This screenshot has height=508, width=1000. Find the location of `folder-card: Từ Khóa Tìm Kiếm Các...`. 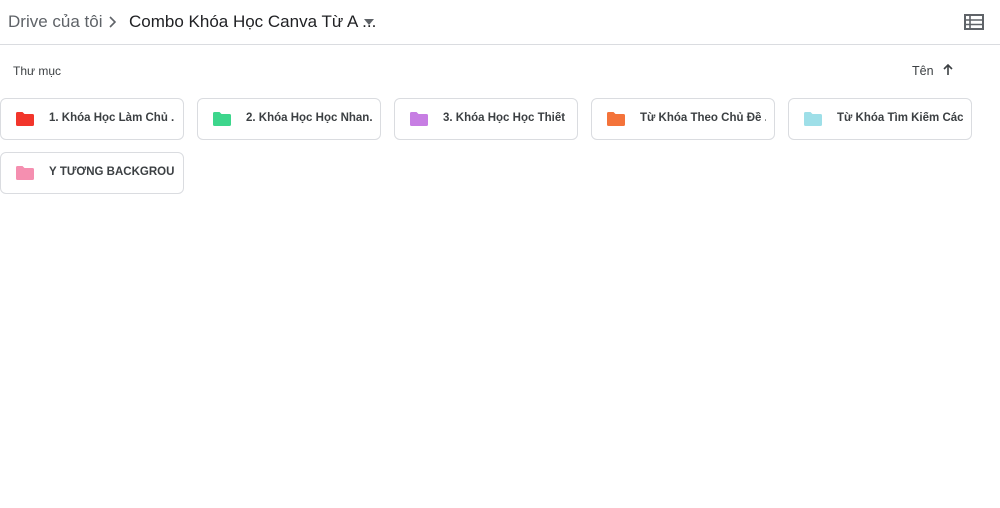

folder-card: Từ Khóa Tìm Kiếm Các... is located at coordinates (880, 119).